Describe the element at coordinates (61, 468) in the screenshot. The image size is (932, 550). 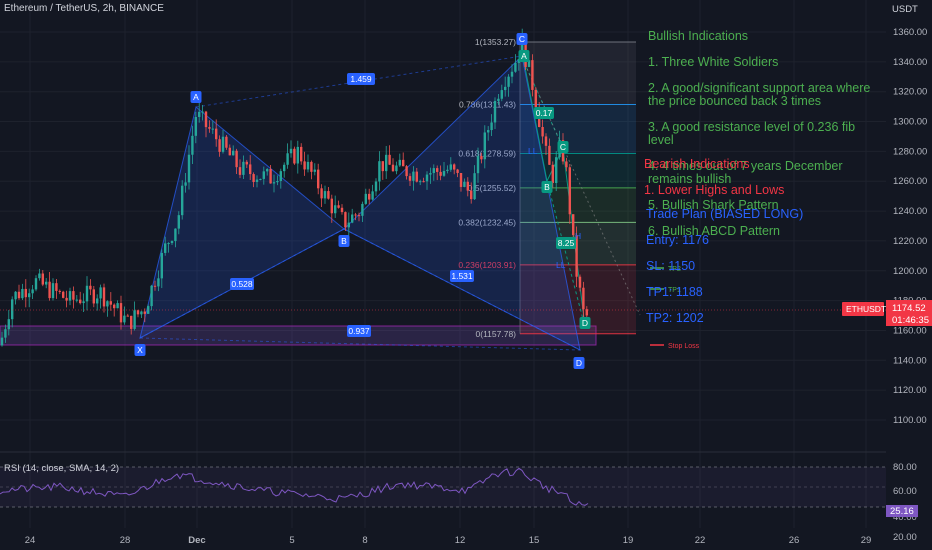
I see `rsi-title: RSI (14, close, SMA, 14, 2)` at that location.